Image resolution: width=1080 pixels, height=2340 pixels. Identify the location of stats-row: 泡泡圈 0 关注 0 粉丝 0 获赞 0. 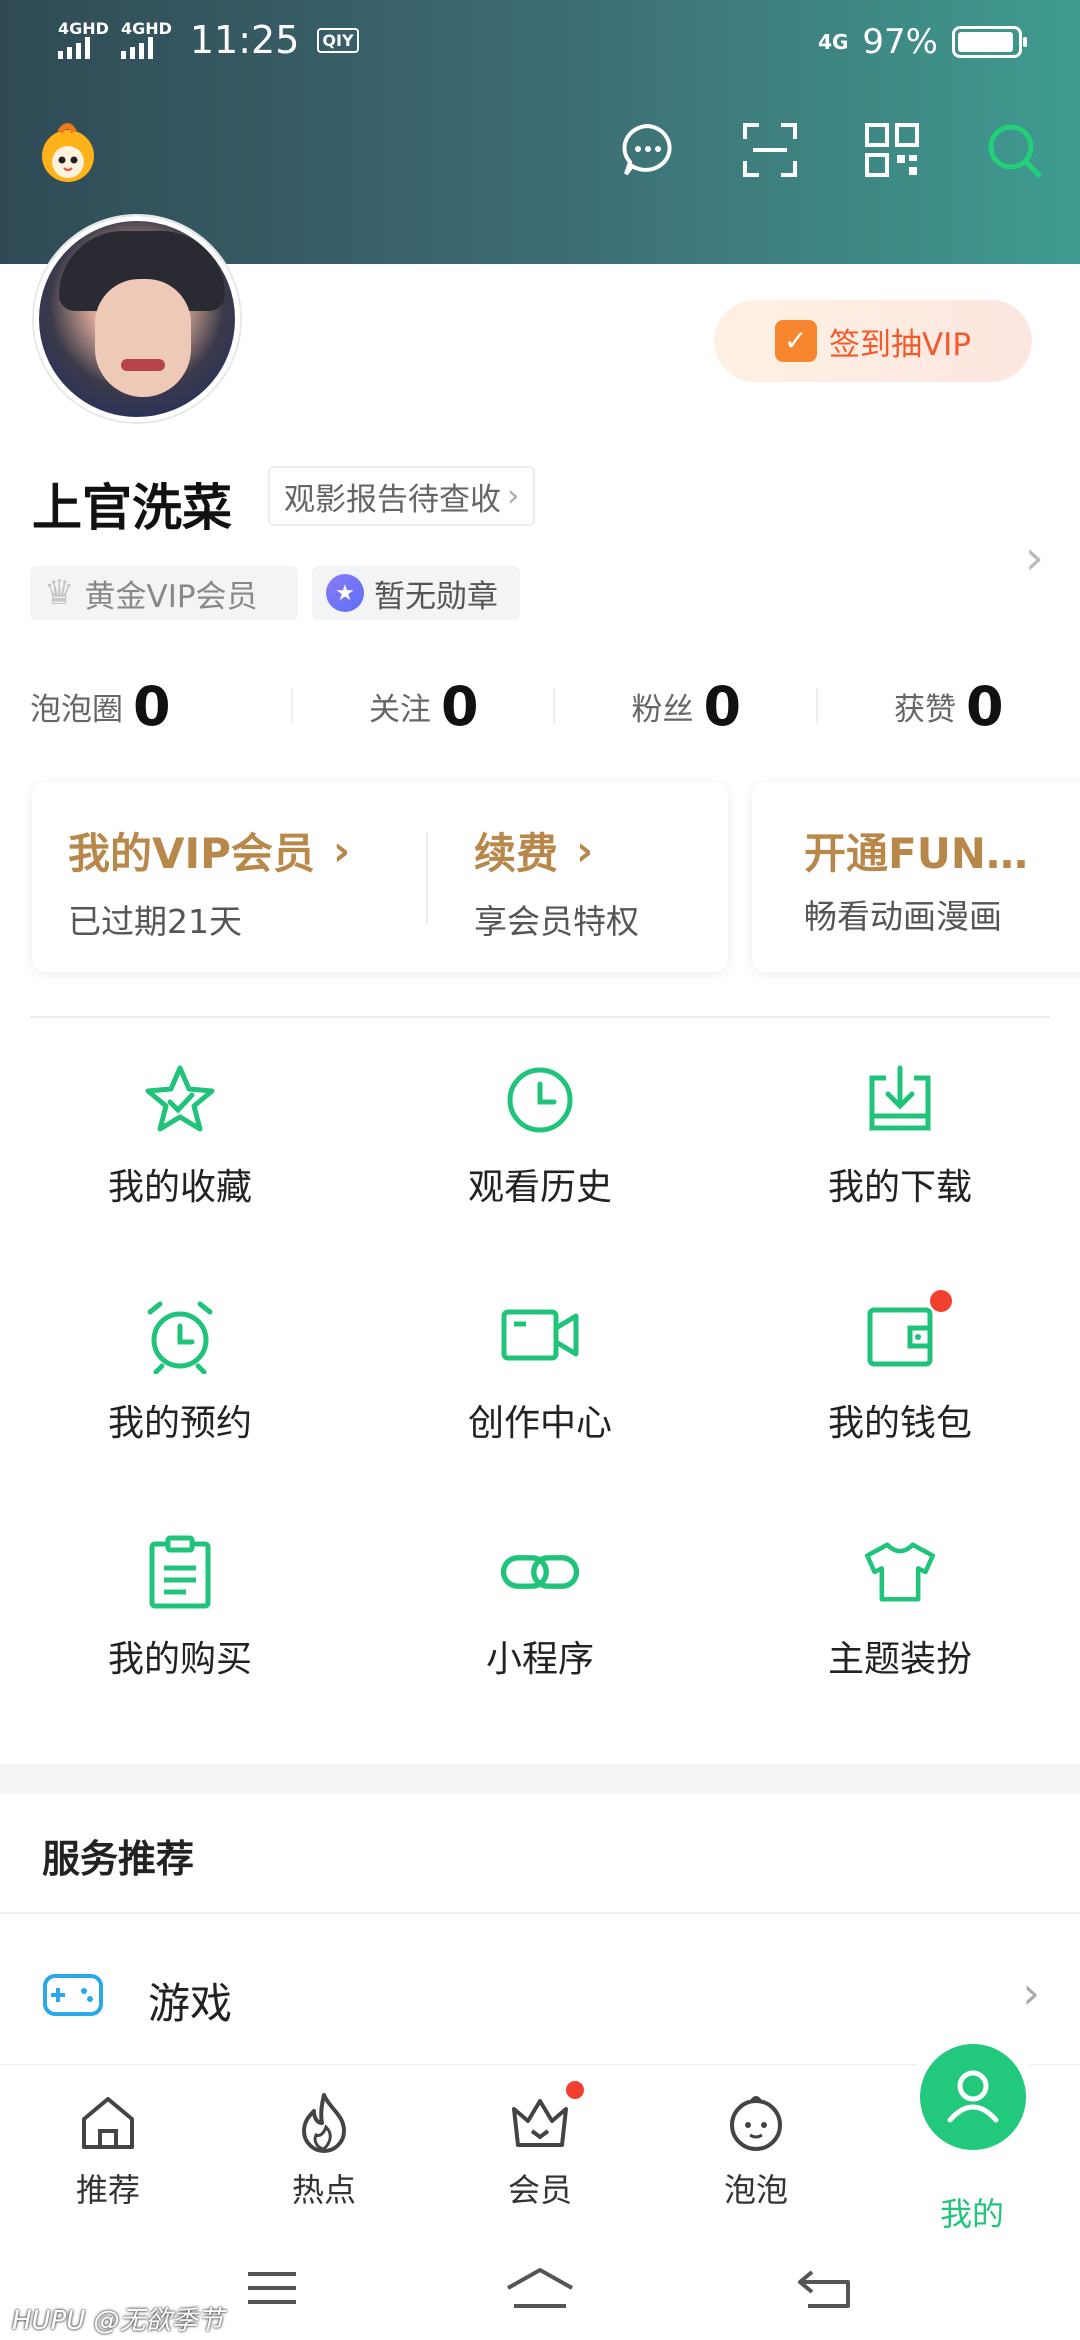
(540, 706).